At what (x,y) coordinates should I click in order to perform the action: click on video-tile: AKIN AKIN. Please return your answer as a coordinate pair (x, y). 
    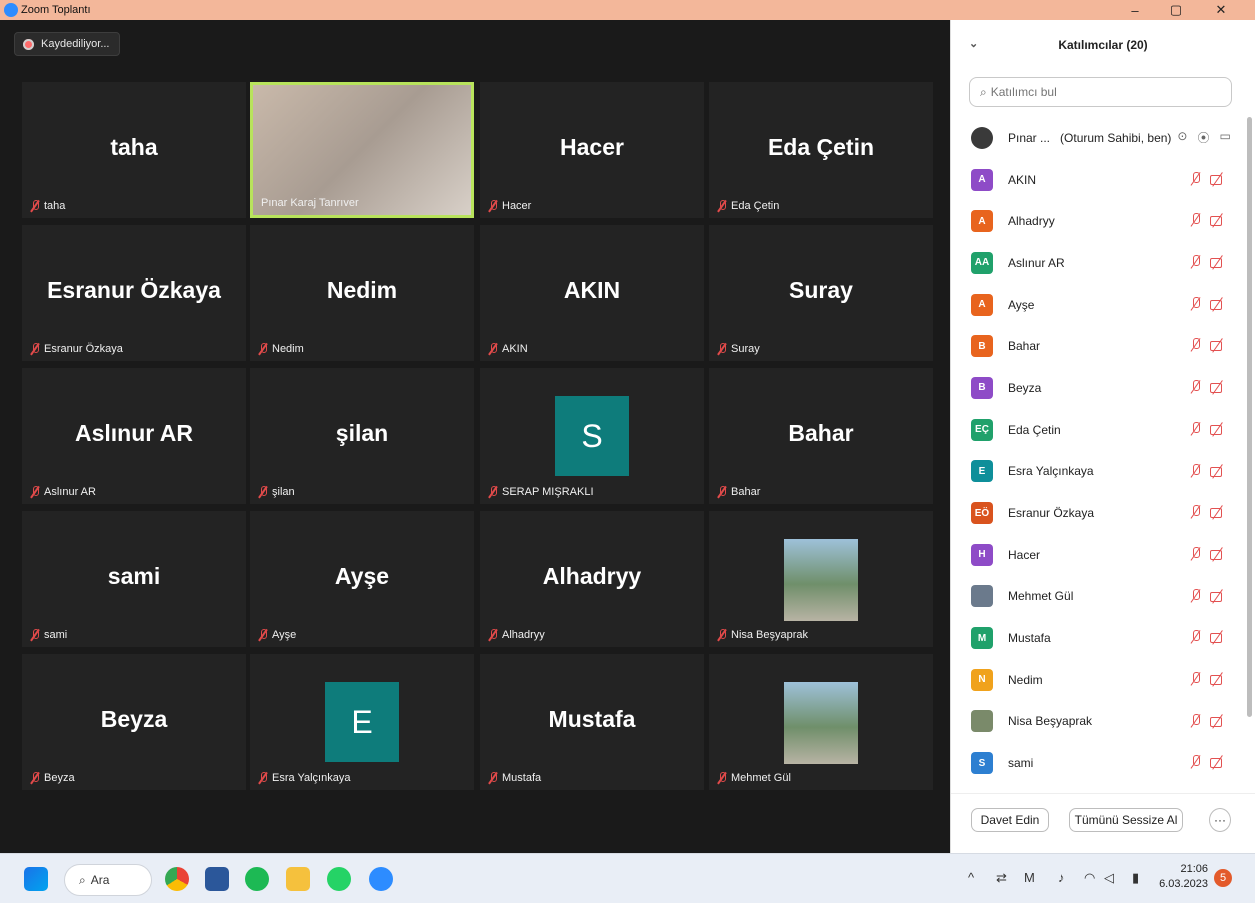
    Looking at the image, I should click on (592, 293).